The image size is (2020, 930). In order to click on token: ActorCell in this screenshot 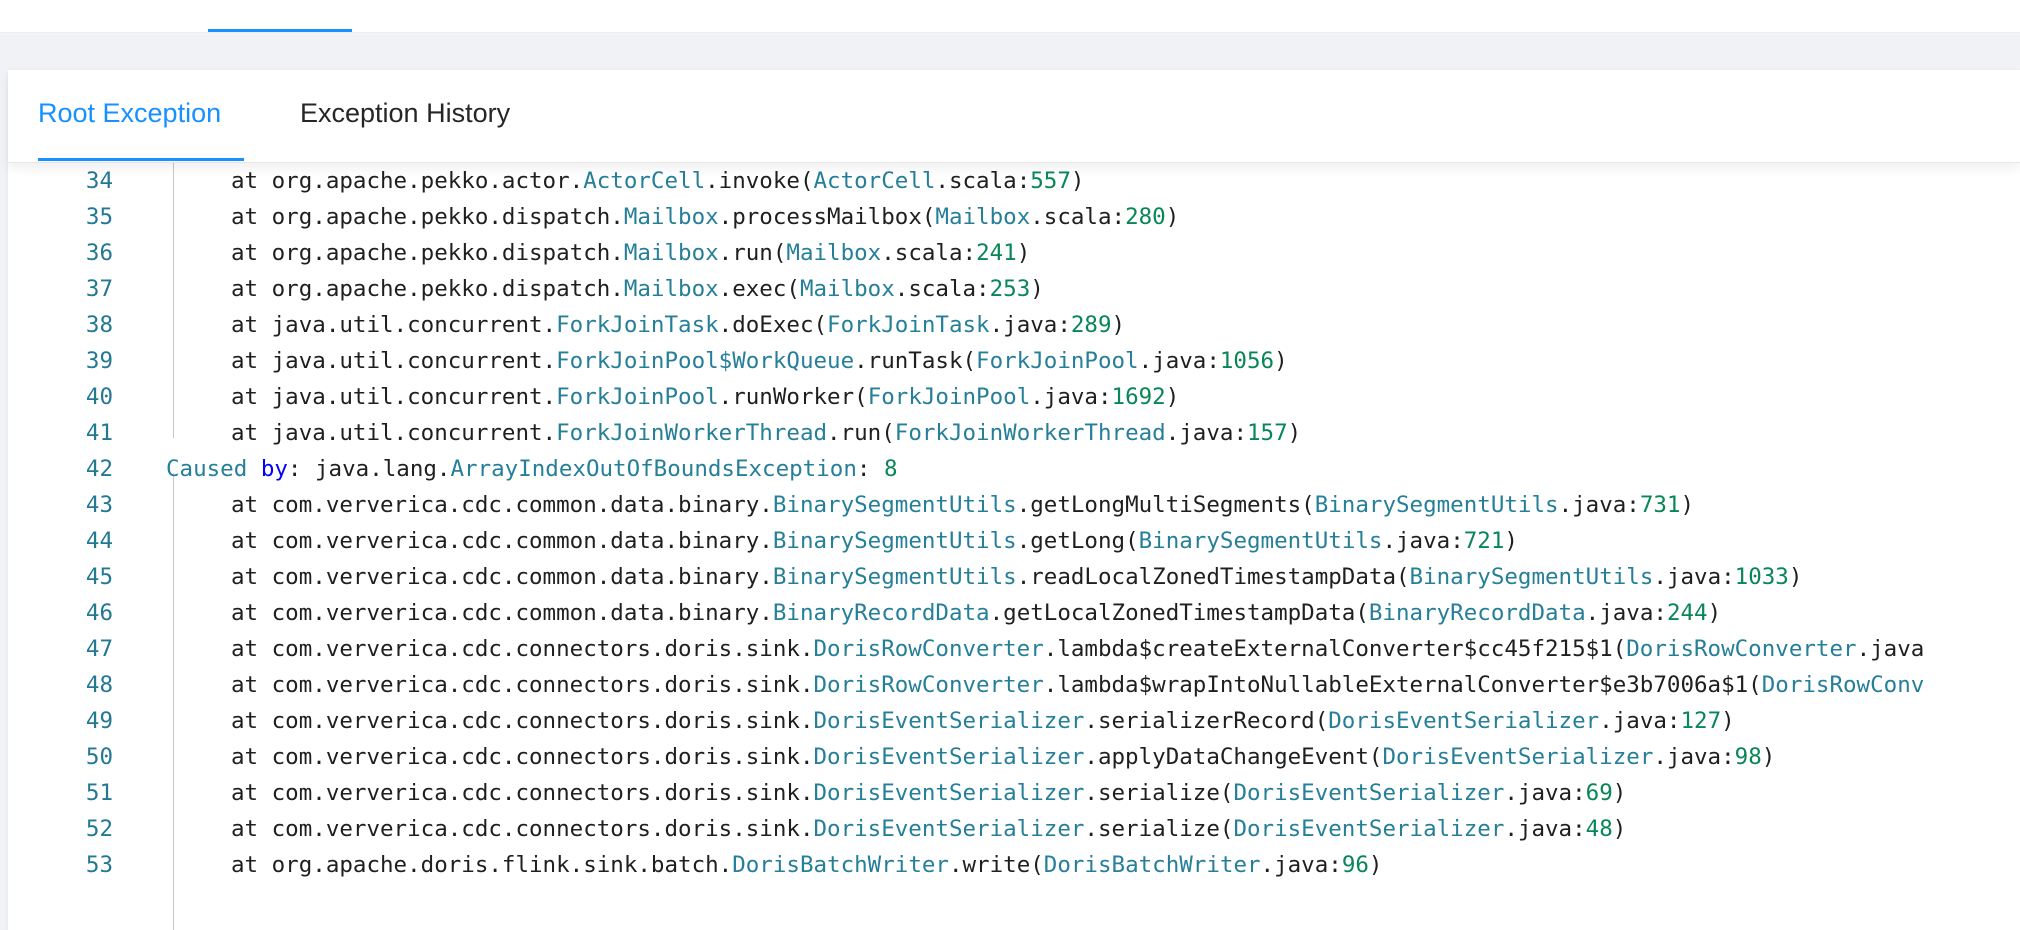, I will do `click(644, 181)`.